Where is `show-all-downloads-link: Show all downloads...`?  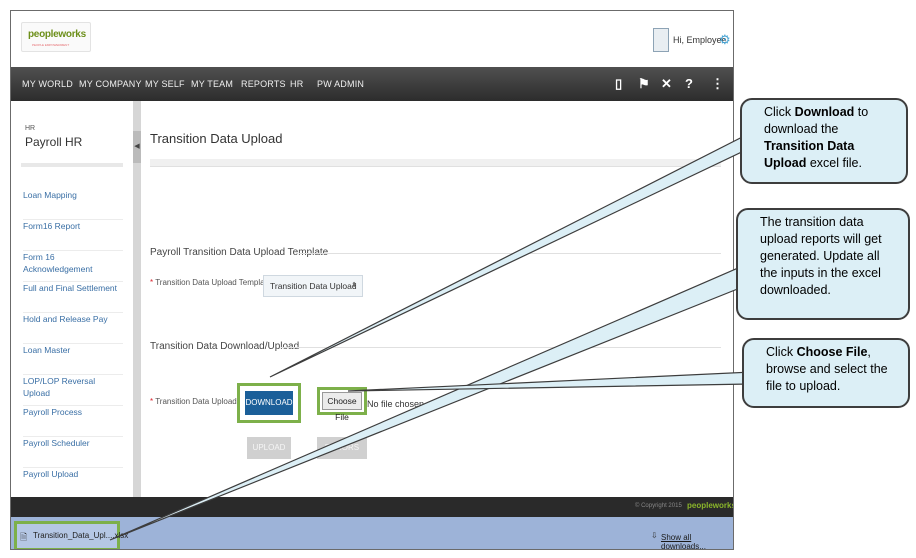 show-all-downloads-link: Show all downloads... is located at coordinates (697, 541).